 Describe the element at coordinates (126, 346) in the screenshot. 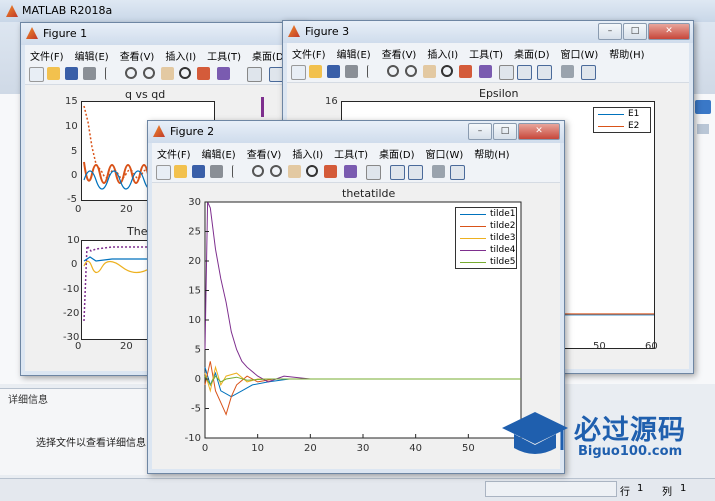

I see `xtick: 20` at that location.